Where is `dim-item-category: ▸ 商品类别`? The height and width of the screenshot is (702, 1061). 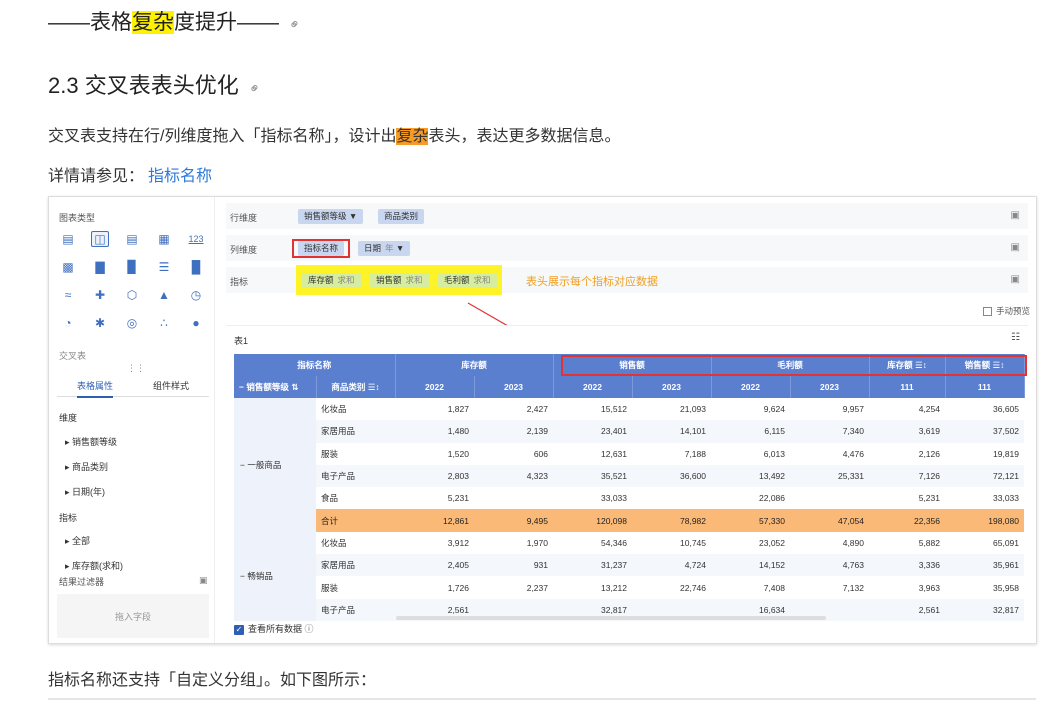 dim-item-category: ▸ 商品类别 is located at coordinates (86, 466).